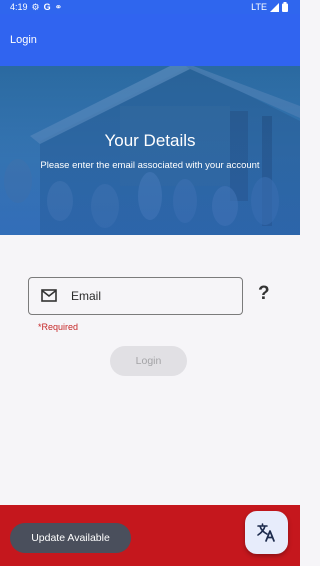 The height and width of the screenshot is (566, 320). What do you see at coordinates (58, 7) in the screenshot?
I see `sync-icon: ⚭` at bounding box center [58, 7].